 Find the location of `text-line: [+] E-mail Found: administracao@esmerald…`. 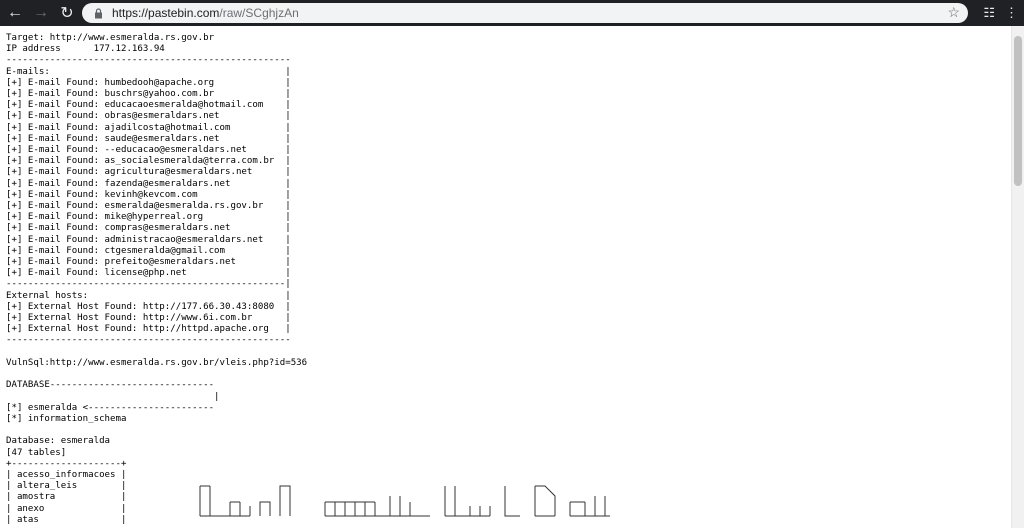

text-line: [+] E-mail Found: administracao@esmerald… is located at coordinates (148, 239).